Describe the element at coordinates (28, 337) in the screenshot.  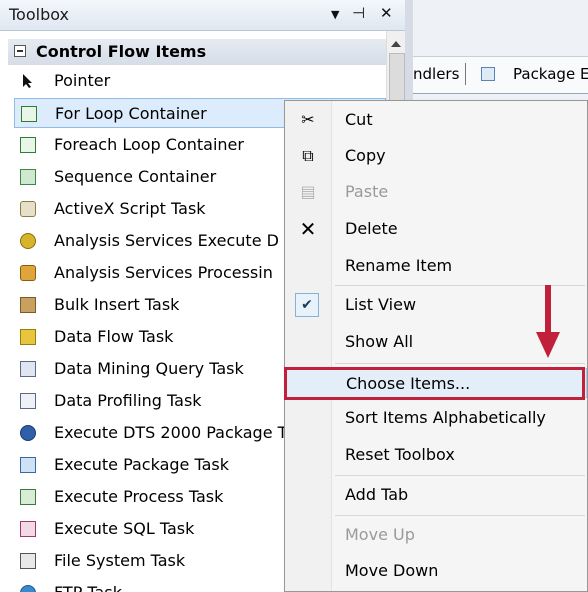
I see `data-flow-icon` at that location.